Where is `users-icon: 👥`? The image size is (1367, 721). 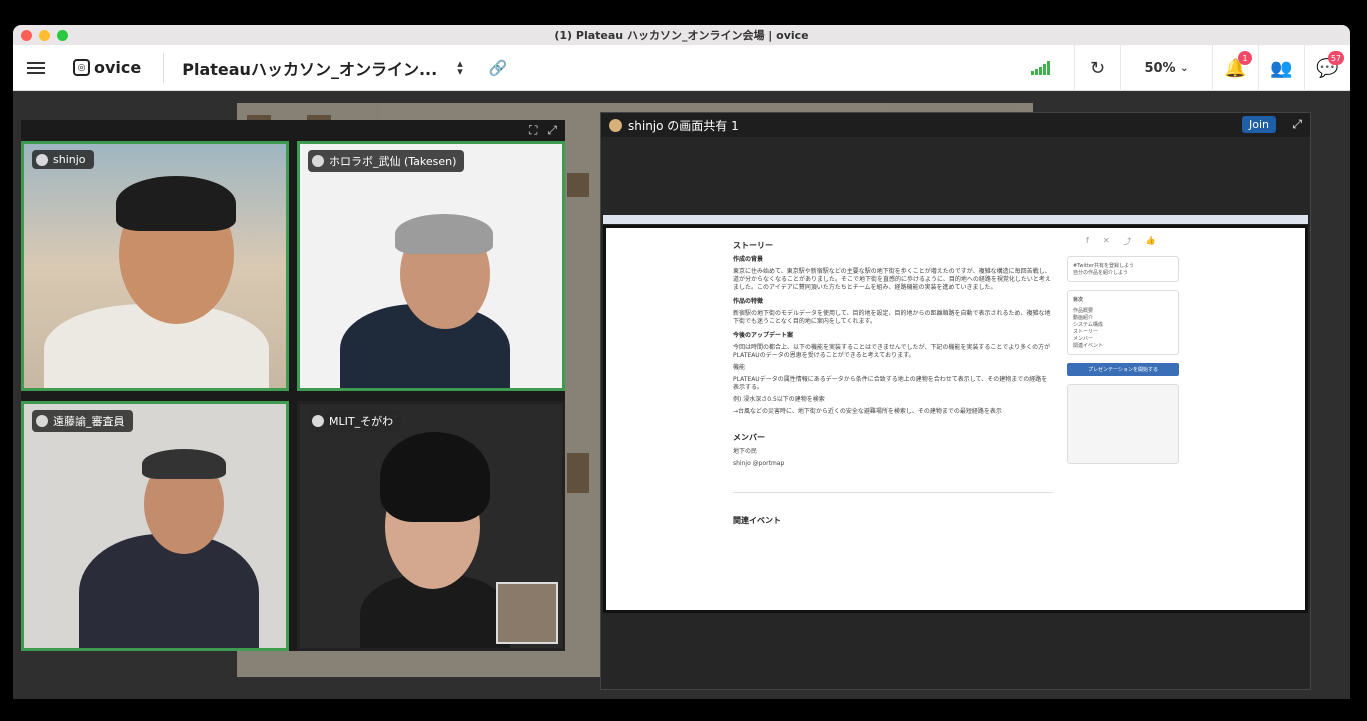
users-icon: 👥 is located at coordinates (1281, 68).